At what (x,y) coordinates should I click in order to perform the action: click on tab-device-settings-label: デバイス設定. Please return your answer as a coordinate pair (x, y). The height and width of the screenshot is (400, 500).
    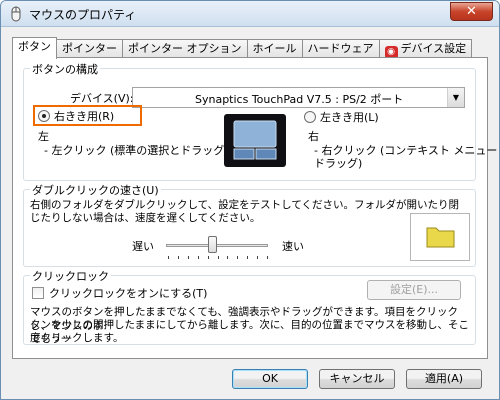
    Looking at the image, I should click on (433, 48).